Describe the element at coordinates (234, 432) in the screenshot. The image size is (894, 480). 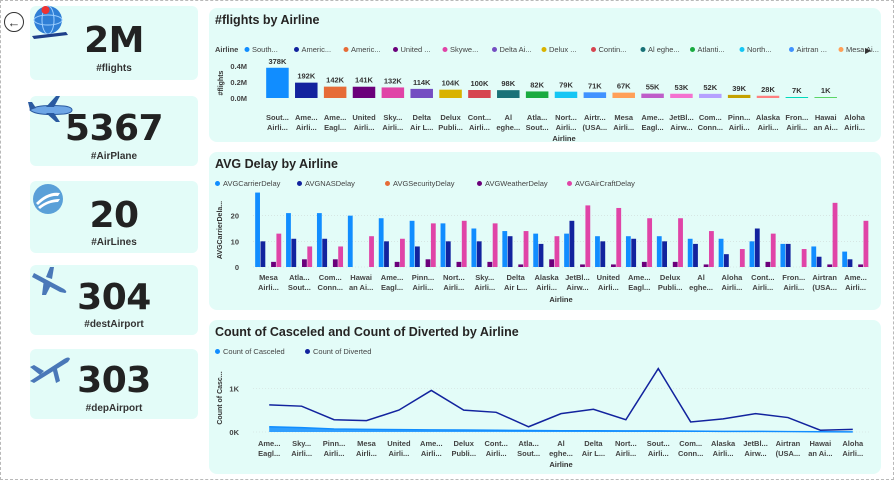
I see `y-tick-label: 0K` at that location.